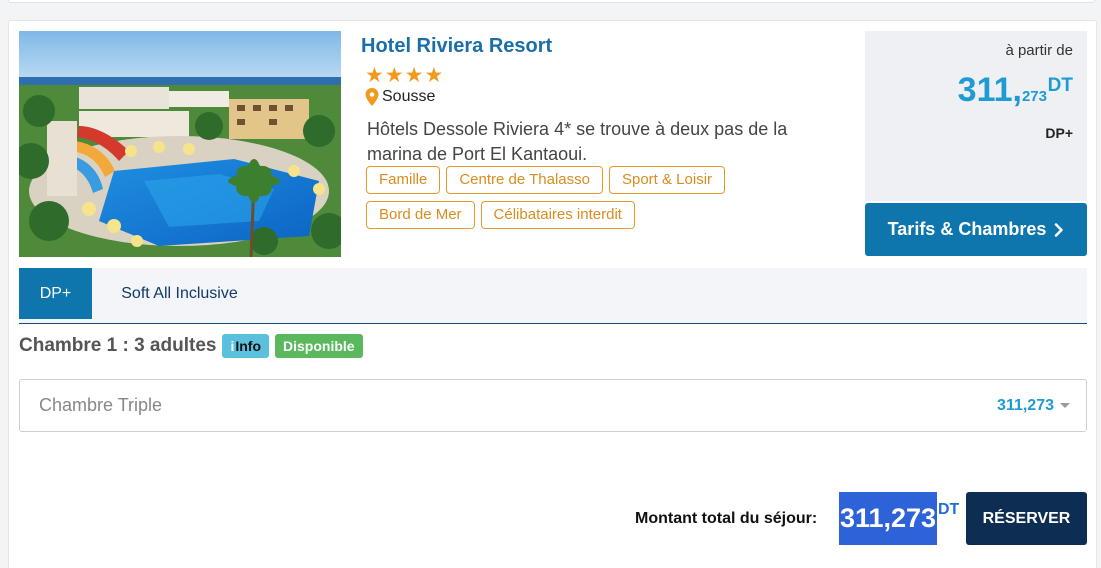 The width and height of the screenshot is (1101, 568). I want to click on info-icon: i, so click(232, 346).